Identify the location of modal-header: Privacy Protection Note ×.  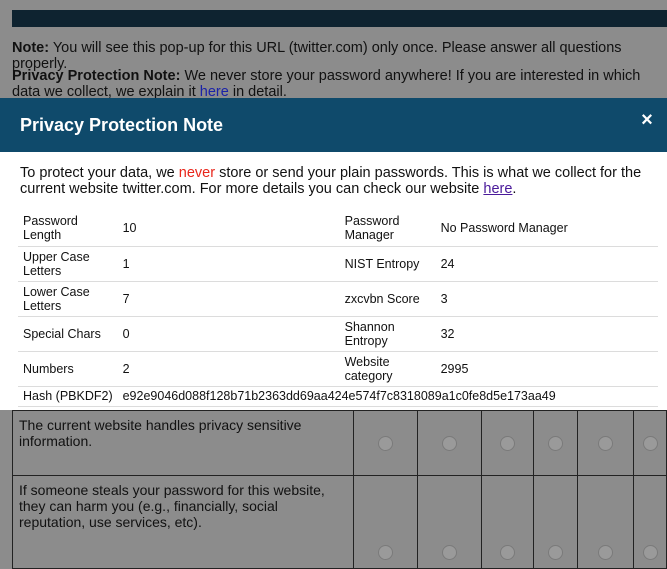
(333, 125).